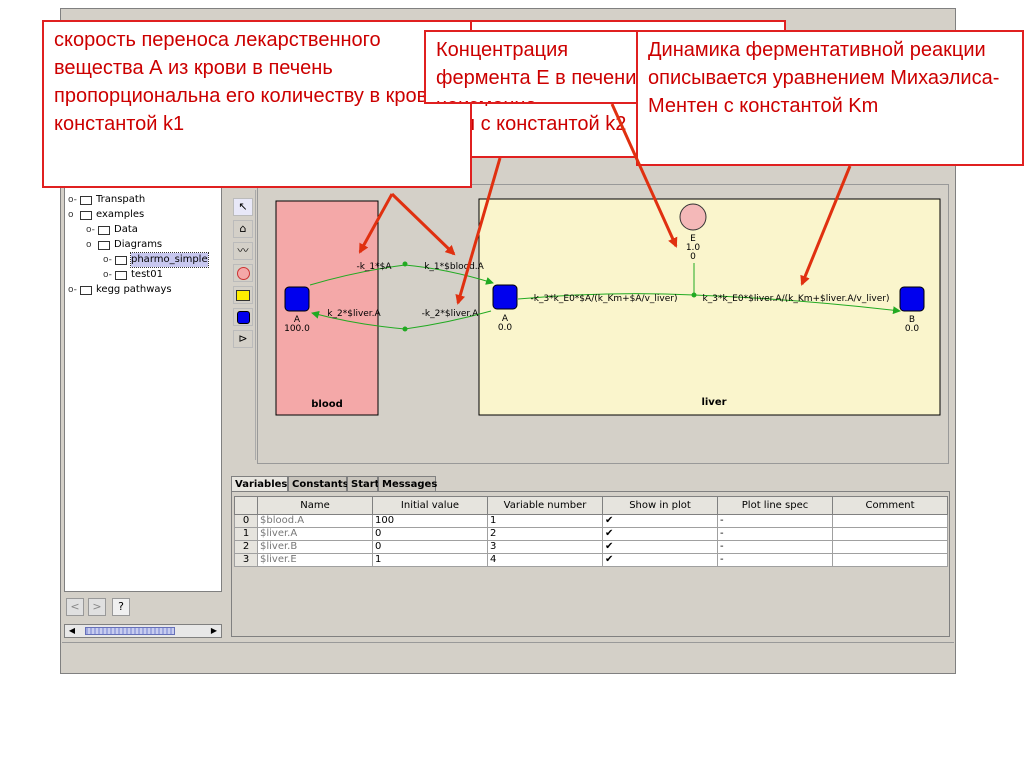 This screenshot has height=768, width=1024. What do you see at coordinates (912, 299) in the screenshot?
I see `species-node-liver-b` at bounding box center [912, 299].